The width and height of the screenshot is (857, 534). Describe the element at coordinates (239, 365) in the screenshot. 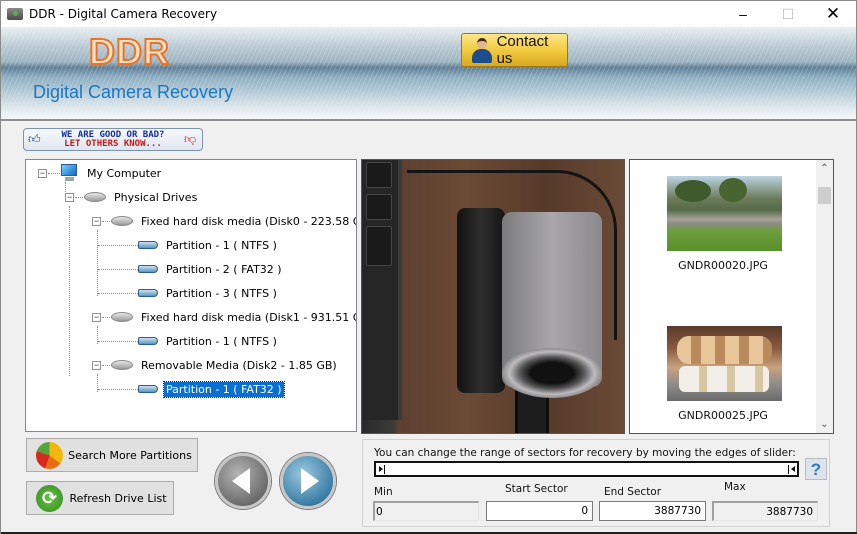

I see `tree-node-label: Removable Media (Disk2 - 1.85 GB)` at that location.